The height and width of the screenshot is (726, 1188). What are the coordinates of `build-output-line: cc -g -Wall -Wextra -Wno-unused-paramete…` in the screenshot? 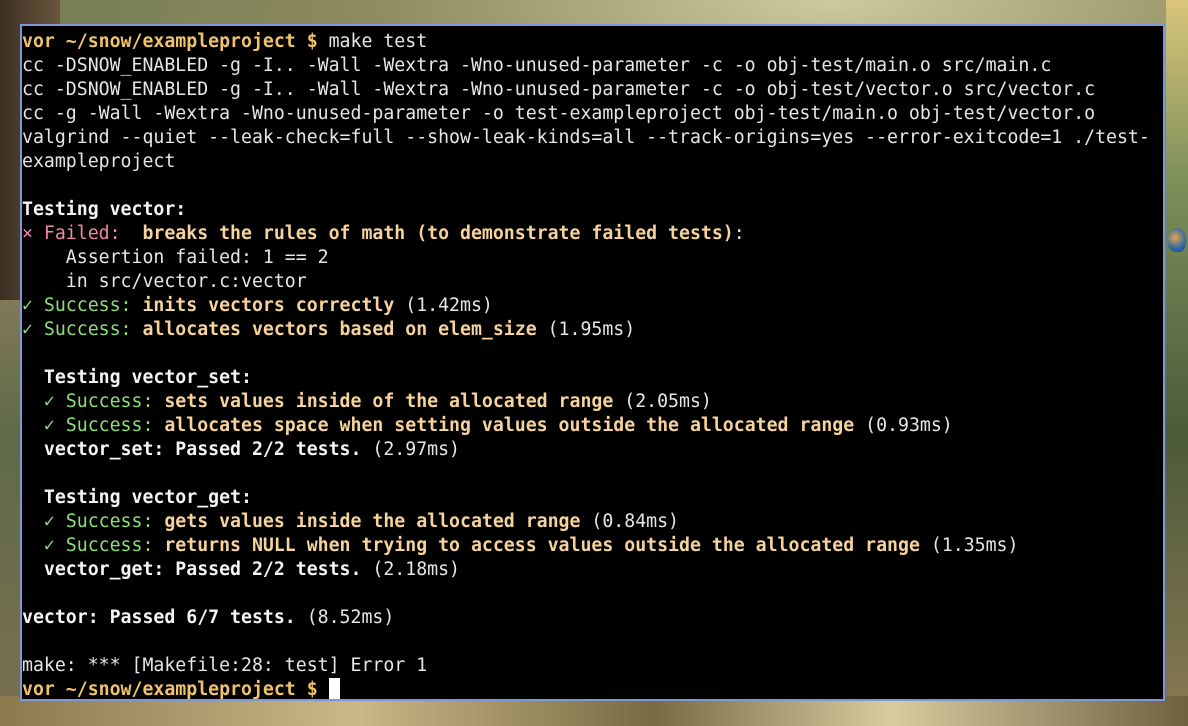 It's located at (559, 113).